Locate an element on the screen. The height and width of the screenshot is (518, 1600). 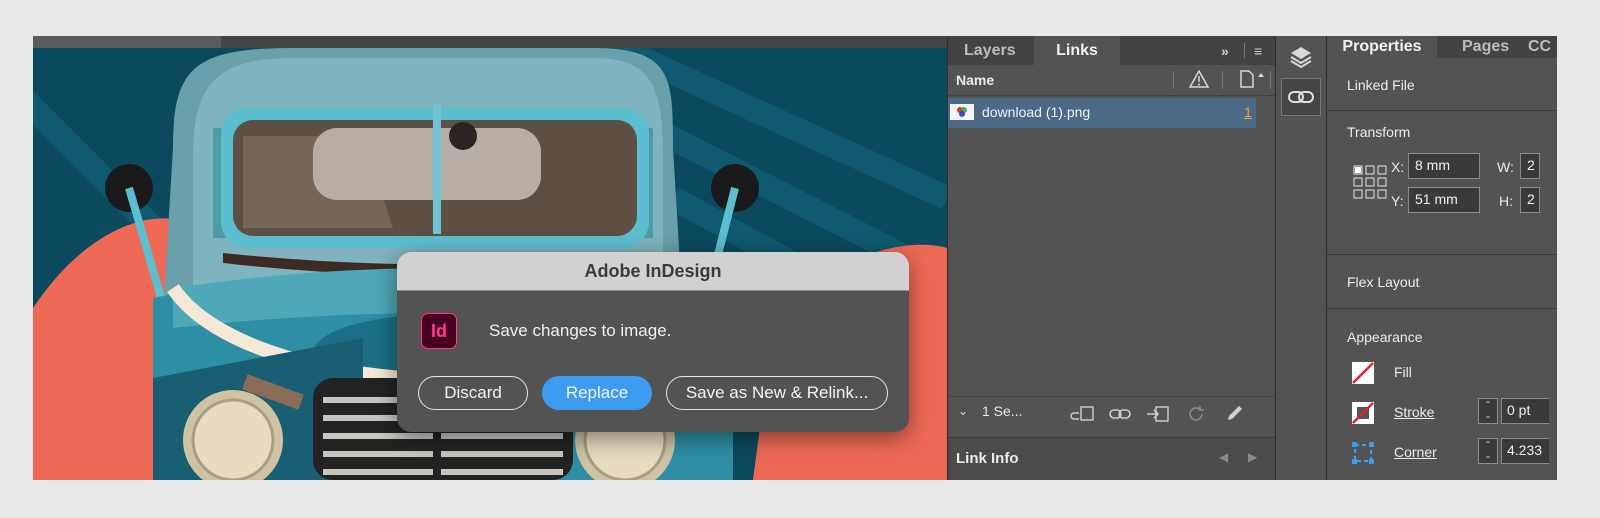
discard-button: Discard is located at coordinates (473, 393).